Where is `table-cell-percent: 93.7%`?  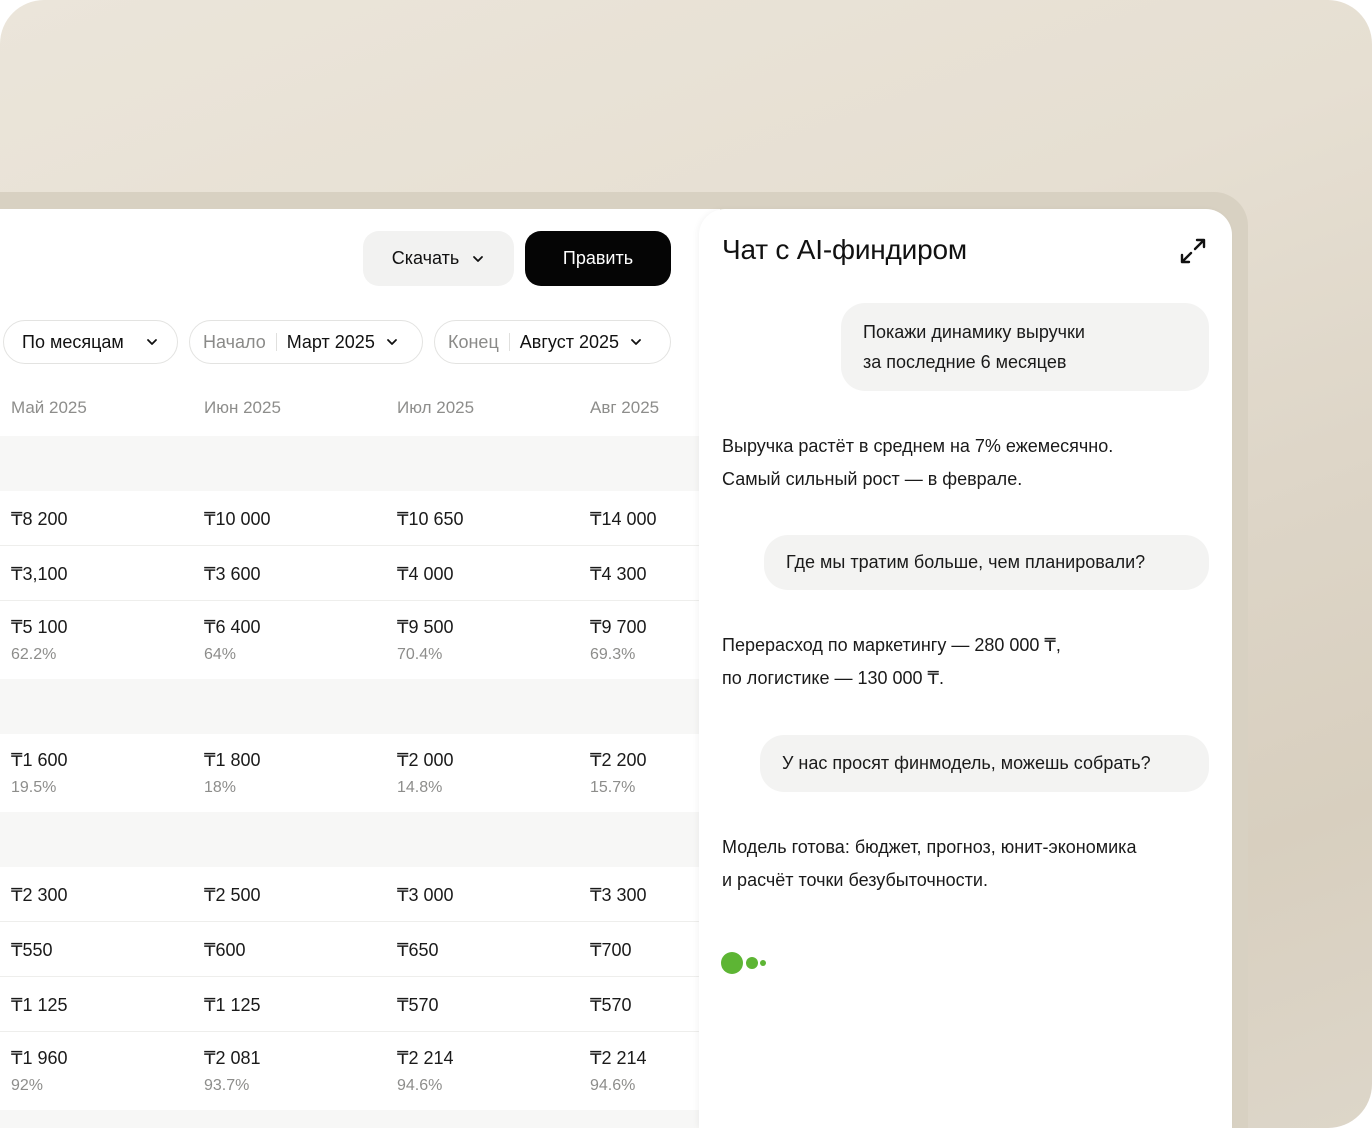
table-cell-percent: 93.7% is located at coordinates (227, 1085).